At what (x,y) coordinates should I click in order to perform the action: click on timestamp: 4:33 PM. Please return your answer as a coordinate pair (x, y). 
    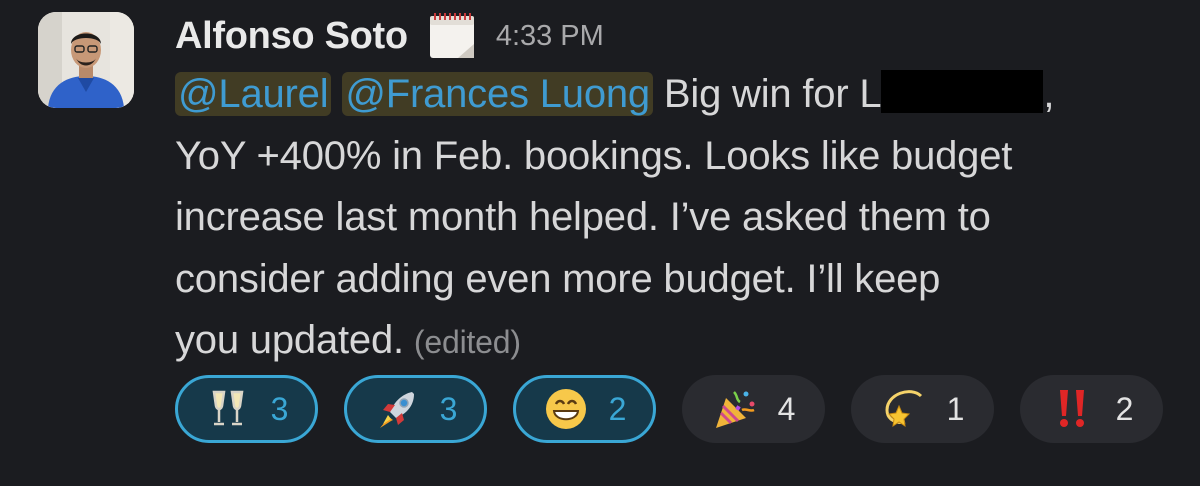
    Looking at the image, I should click on (550, 36).